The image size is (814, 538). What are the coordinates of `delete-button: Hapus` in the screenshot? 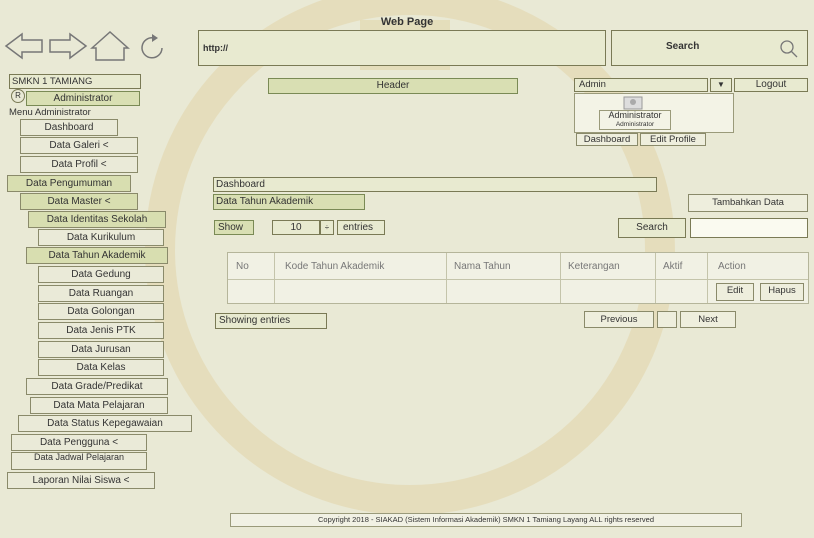 It's located at (782, 292).